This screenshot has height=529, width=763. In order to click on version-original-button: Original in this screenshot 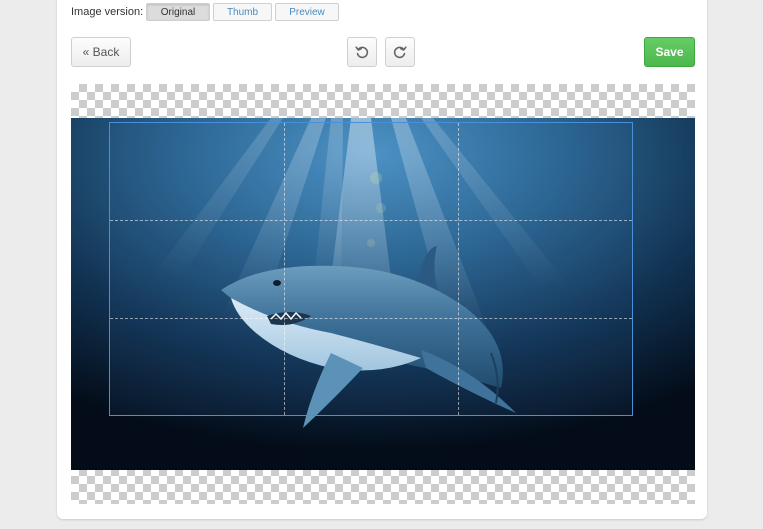, I will do `click(178, 12)`.